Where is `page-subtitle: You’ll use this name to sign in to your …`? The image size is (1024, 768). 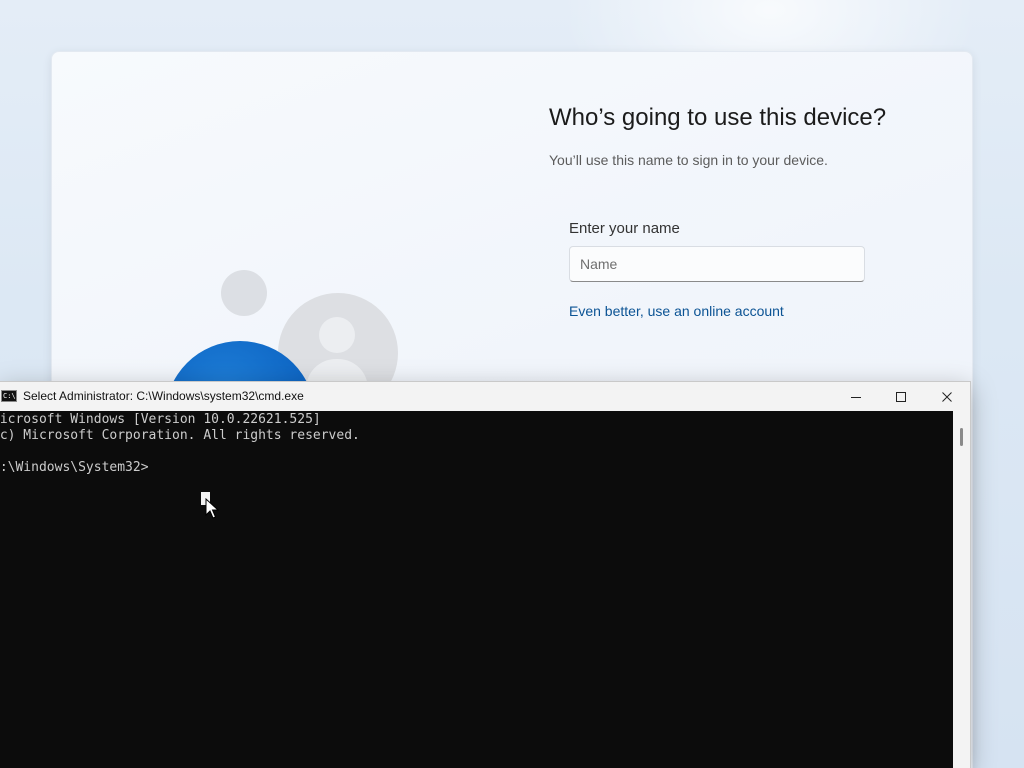
page-subtitle: You’ll use this name to sign in to your … is located at coordinates (688, 160).